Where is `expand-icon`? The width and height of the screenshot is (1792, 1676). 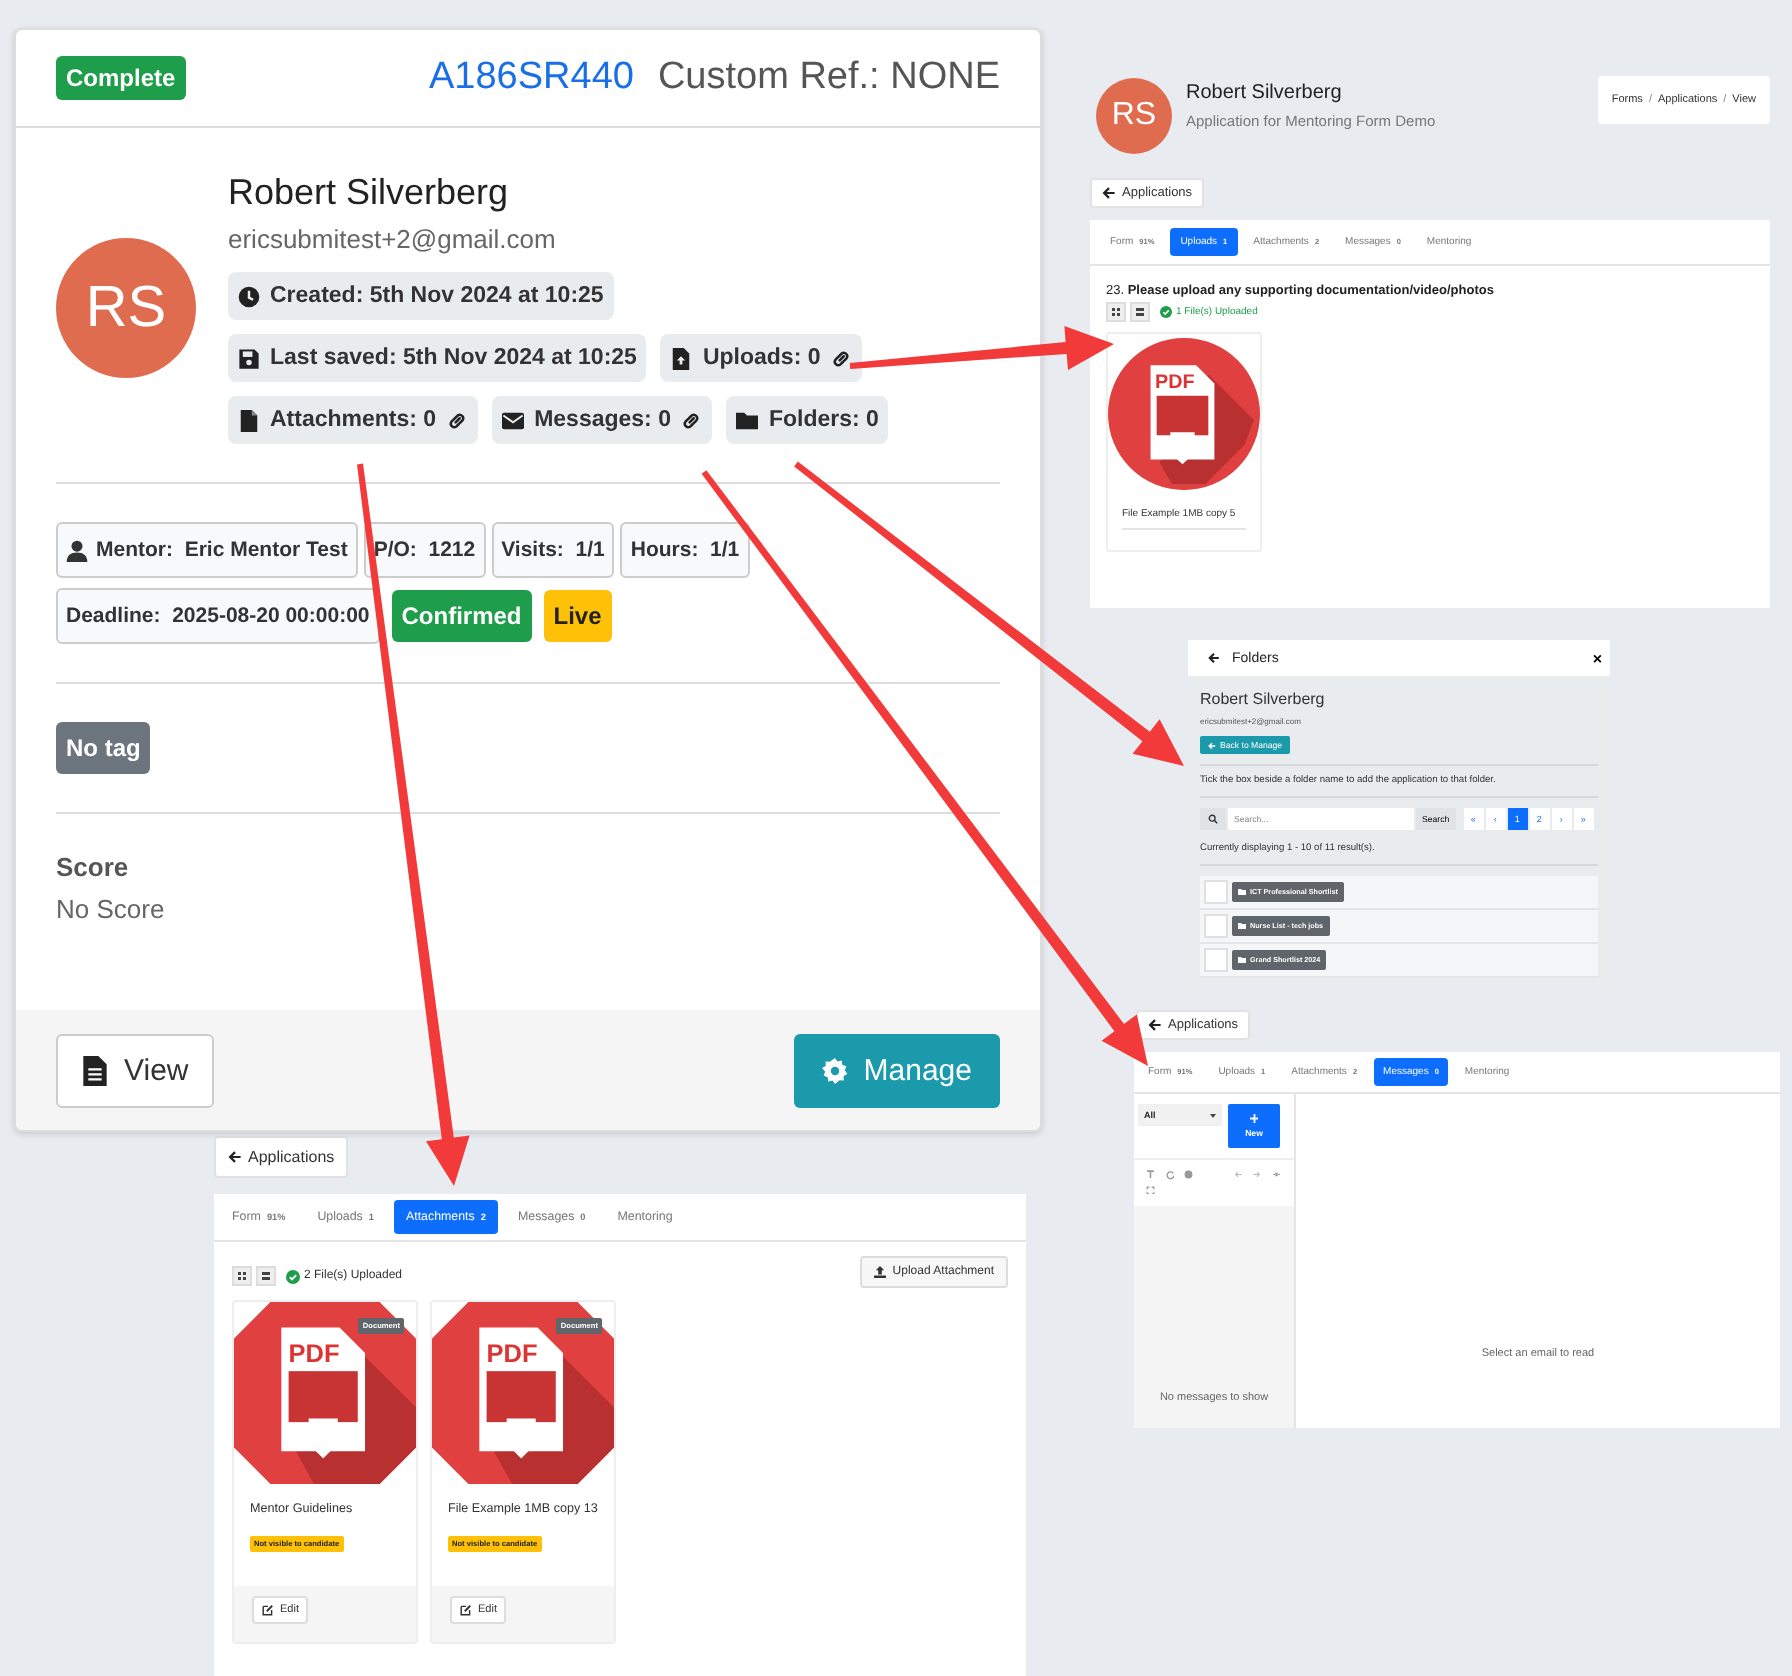 expand-icon is located at coordinates (1150, 1189).